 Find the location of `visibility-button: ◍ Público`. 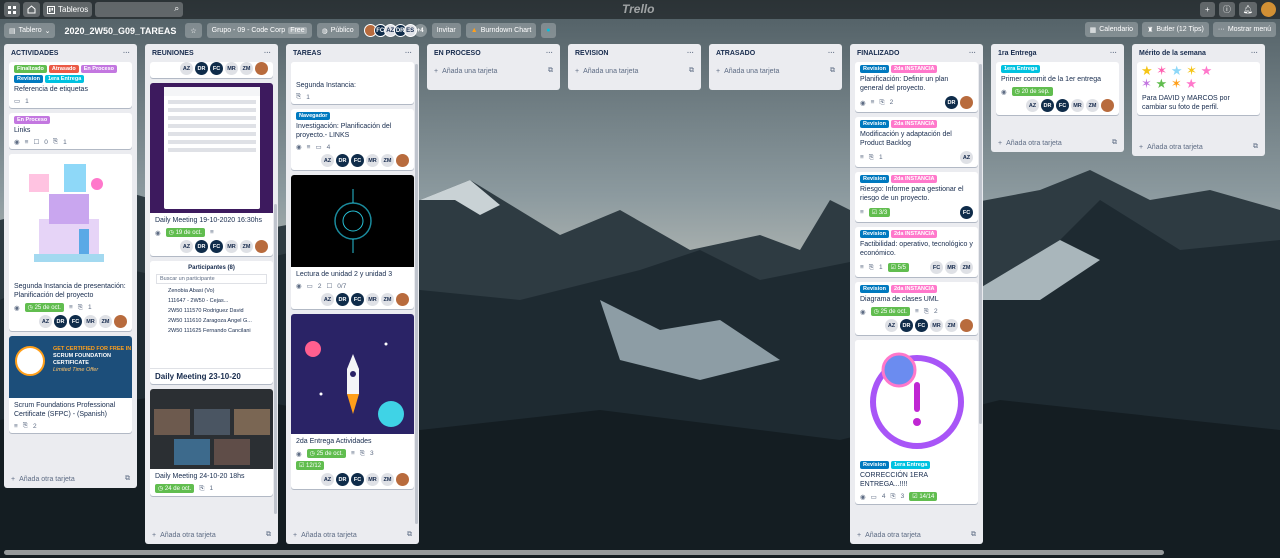

visibility-button: ◍ Público is located at coordinates (337, 30).